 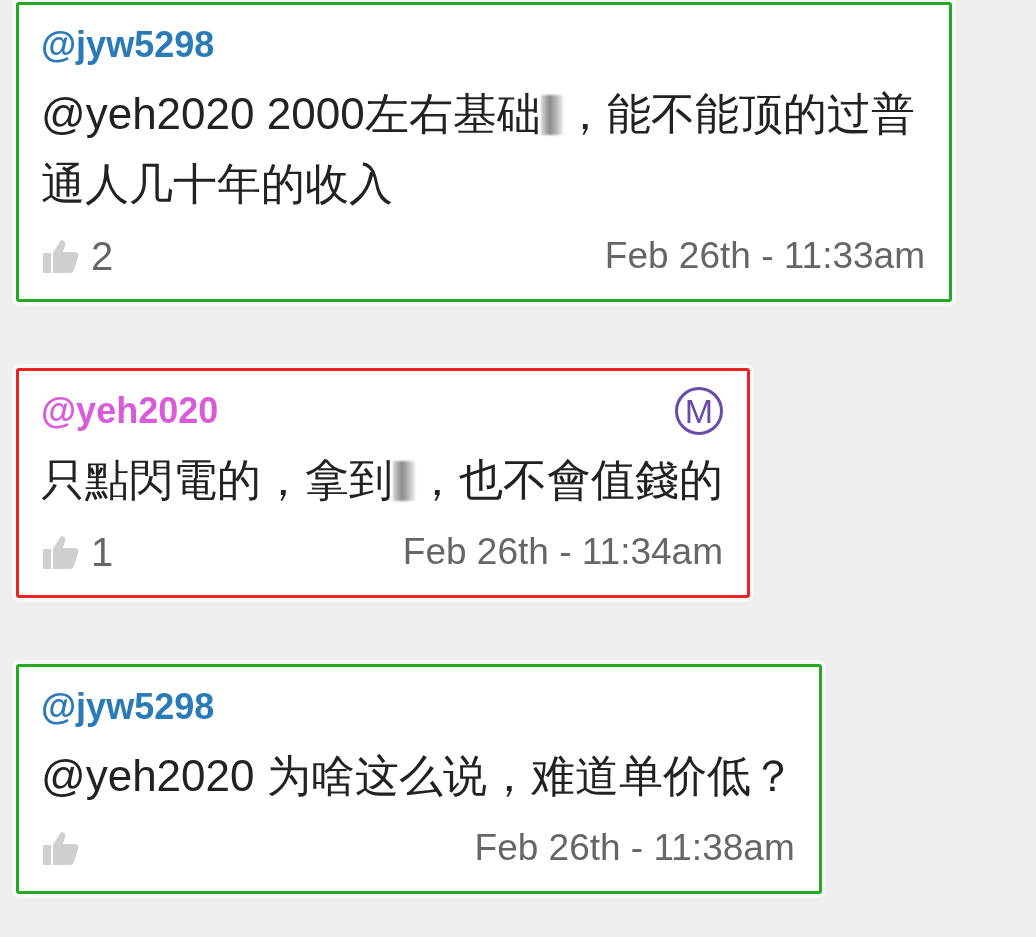 What do you see at coordinates (382, 480) in the screenshot?
I see `comment-text: 只點閃電的，拿到 ，也不會值錢的` at bounding box center [382, 480].